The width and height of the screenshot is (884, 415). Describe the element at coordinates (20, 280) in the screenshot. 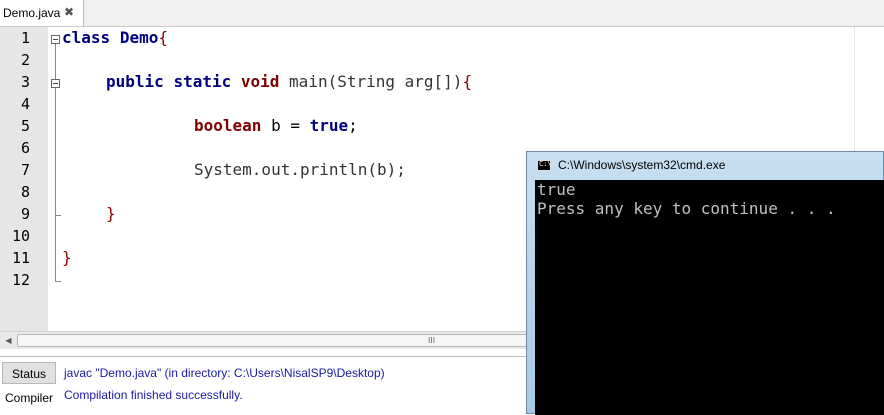

I see `line-number: 12` at that location.